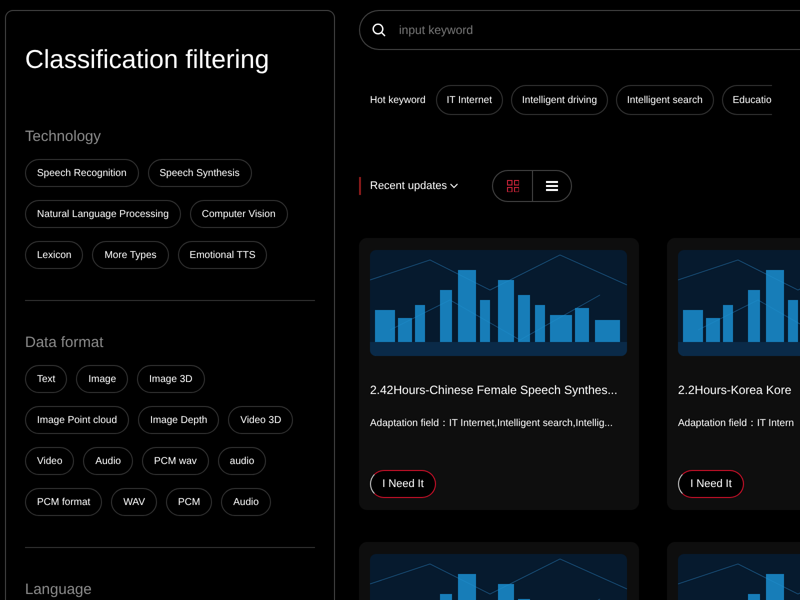 The height and width of the screenshot is (600, 800). Describe the element at coordinates (59, 590) in the screenshot. I see `section-heading: Language` at that location.